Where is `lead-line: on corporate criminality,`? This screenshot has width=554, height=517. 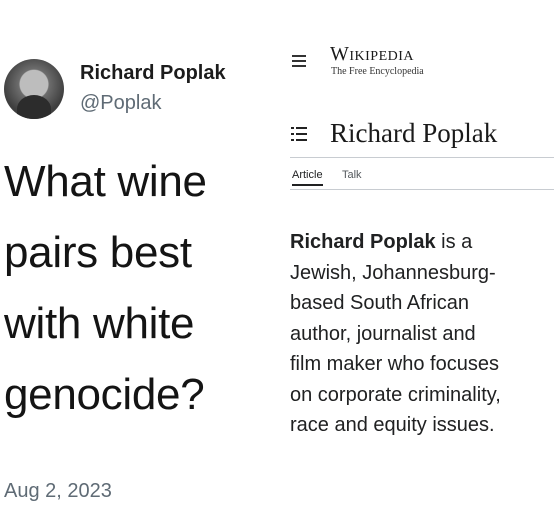
lead-line: on corporate criminality, is located at coordinates (395, 394).